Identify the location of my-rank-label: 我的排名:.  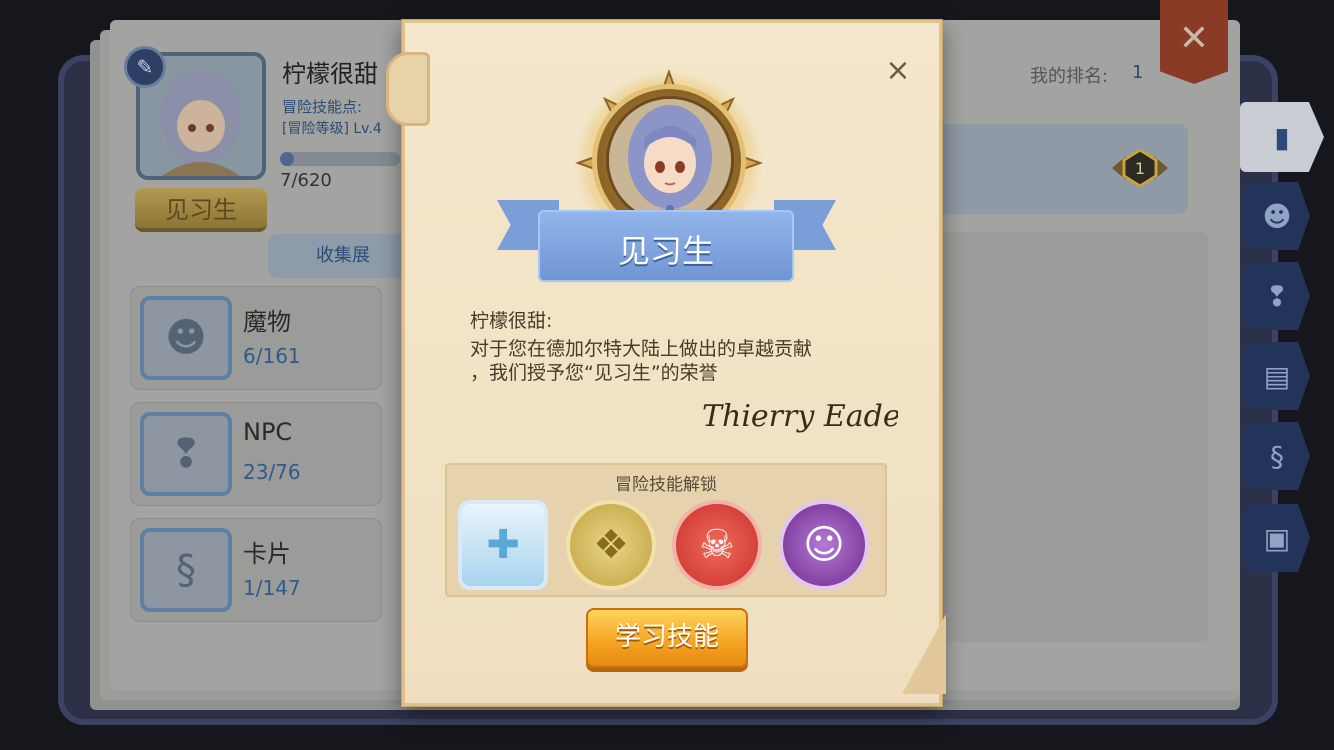
(1069, 76).